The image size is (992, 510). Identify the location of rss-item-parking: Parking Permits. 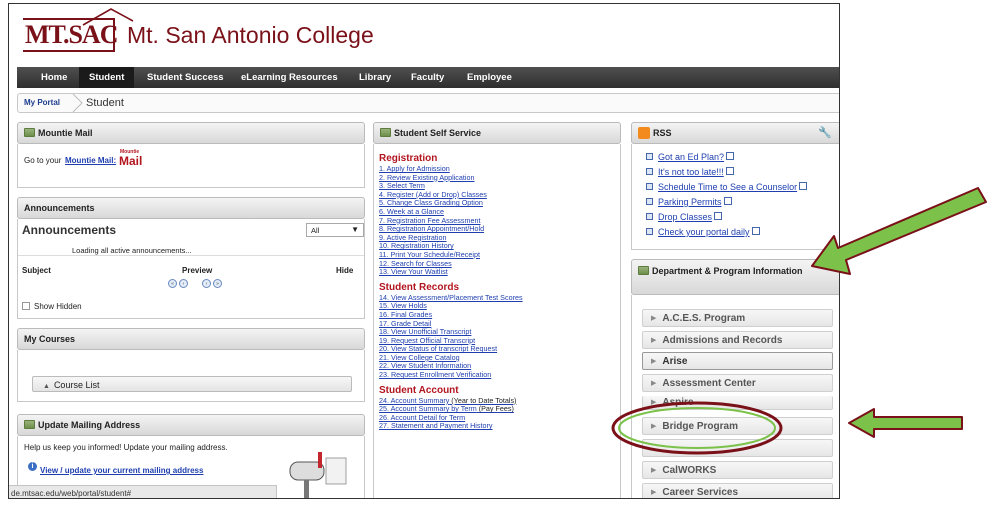
(689, 202).